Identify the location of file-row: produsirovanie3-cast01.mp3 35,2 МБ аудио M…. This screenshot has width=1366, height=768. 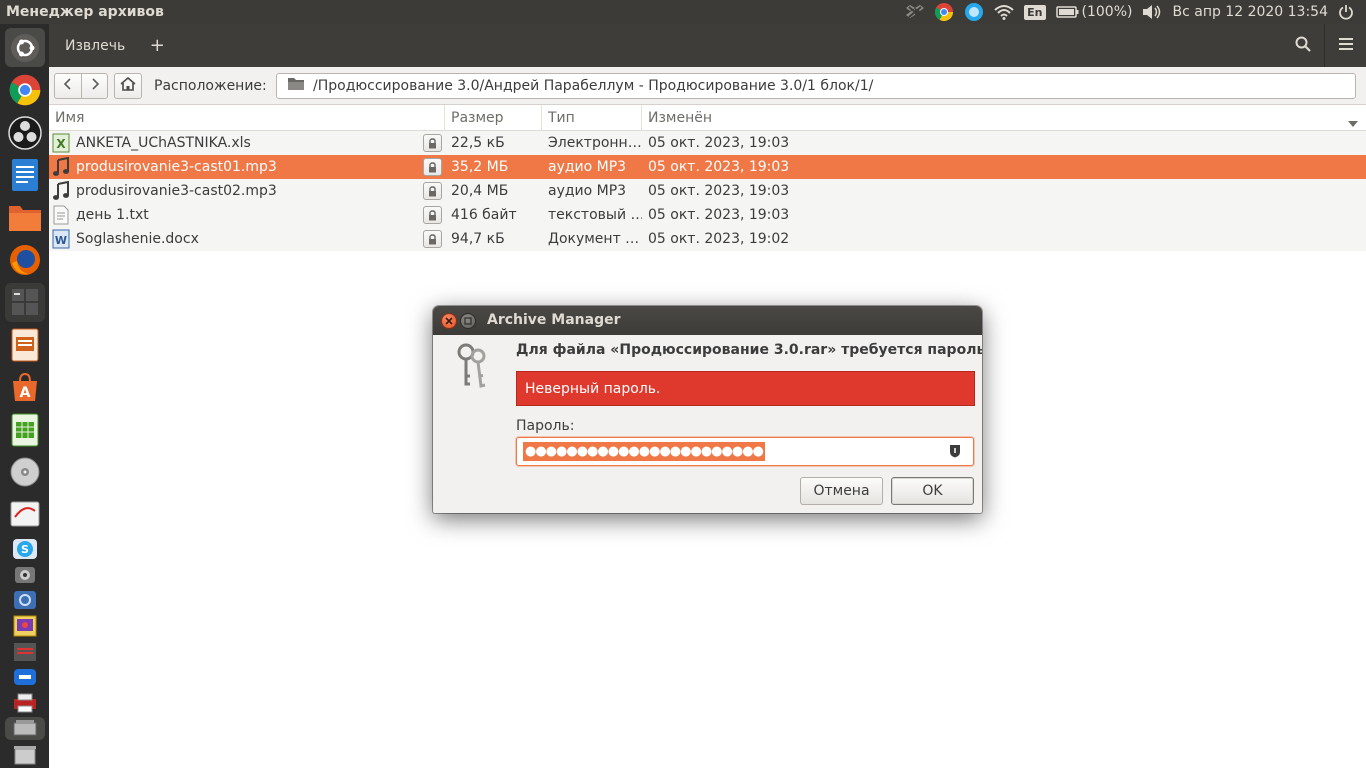
(707, 167).